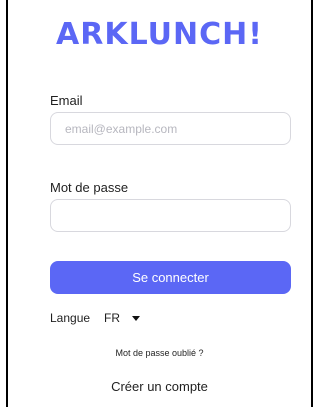 The image size is (329, 407). What do you see at coordinates (112, 318) in the screenshot?
I see `language-selected-value: FR` at bounding box center [112, 318].